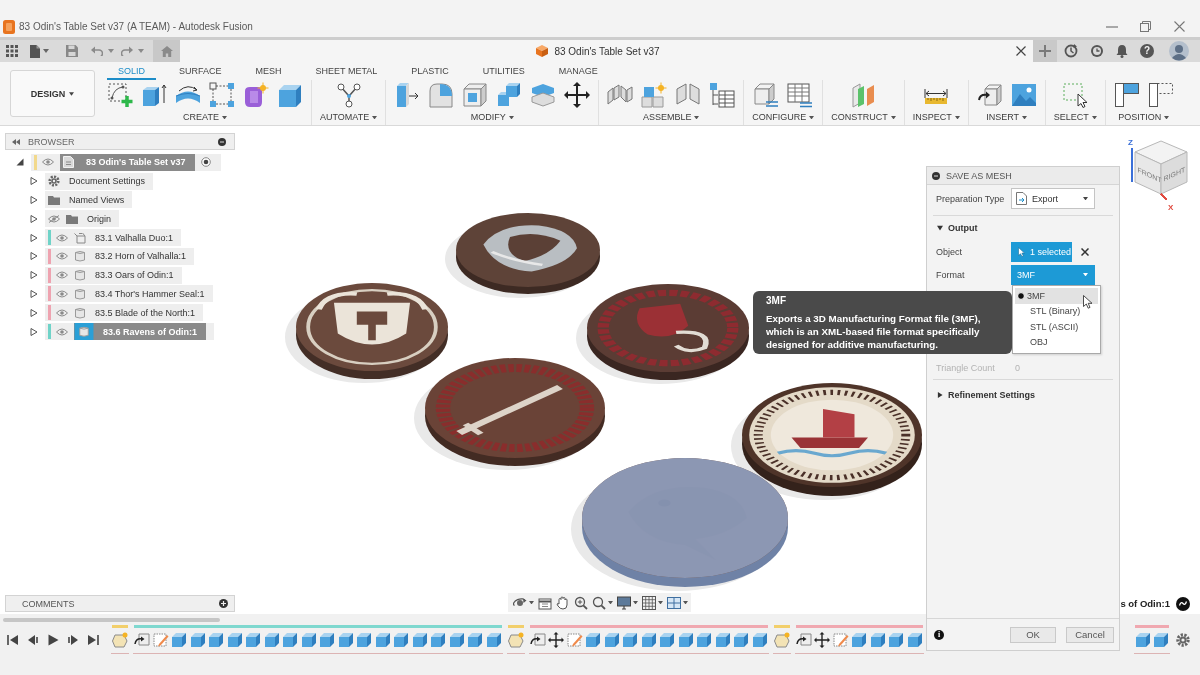  I want to click on tree-item: 83.4 Thor's Hammer Seal:1, so click(129, 294).